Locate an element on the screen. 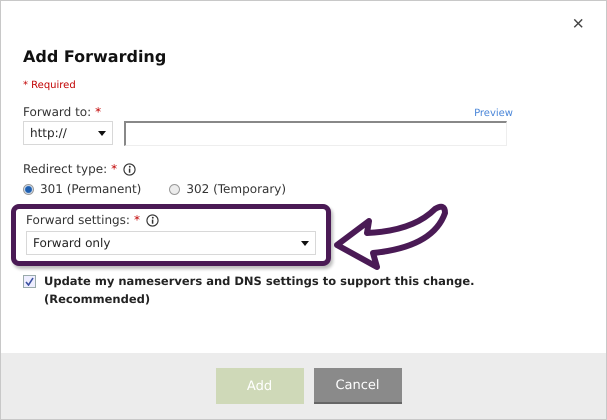  url-input is located at coordinates (315, 133).